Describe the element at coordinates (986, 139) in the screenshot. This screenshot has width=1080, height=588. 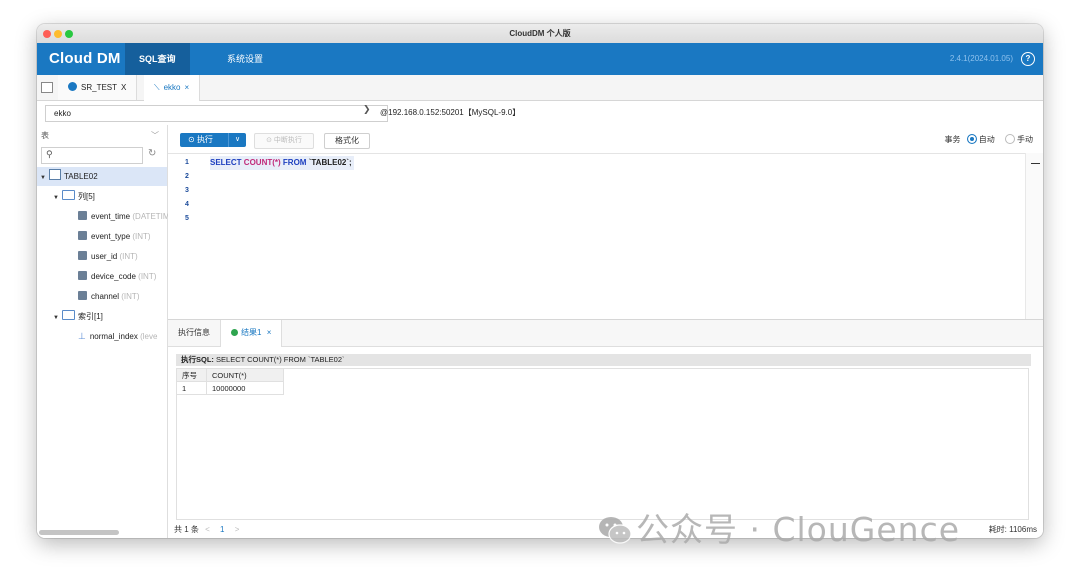
I see `radio-auto-label: 自动` at that location.